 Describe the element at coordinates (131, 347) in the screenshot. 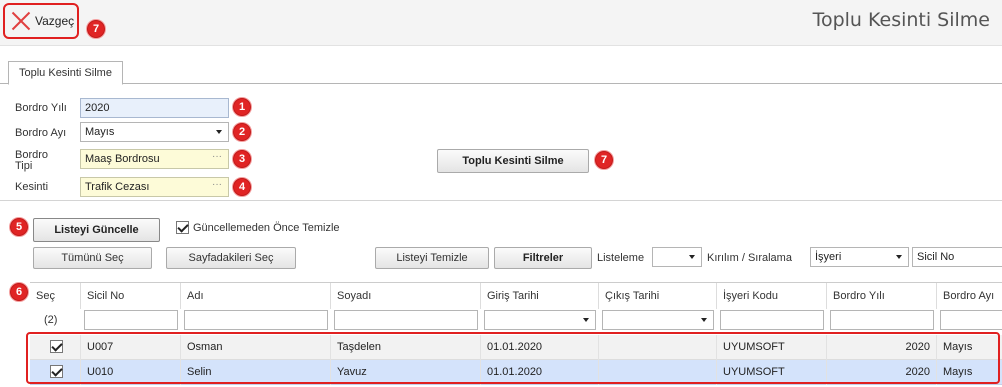

I see `cell-sicil-no: U007` at that location.